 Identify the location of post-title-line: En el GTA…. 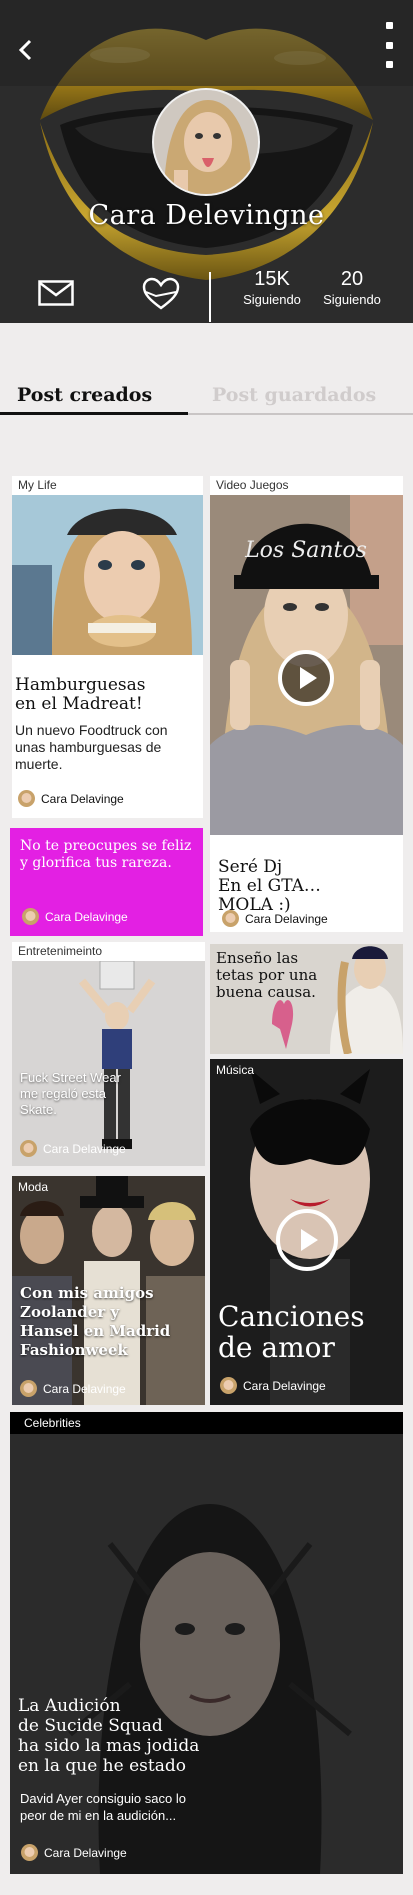
(269, 886).